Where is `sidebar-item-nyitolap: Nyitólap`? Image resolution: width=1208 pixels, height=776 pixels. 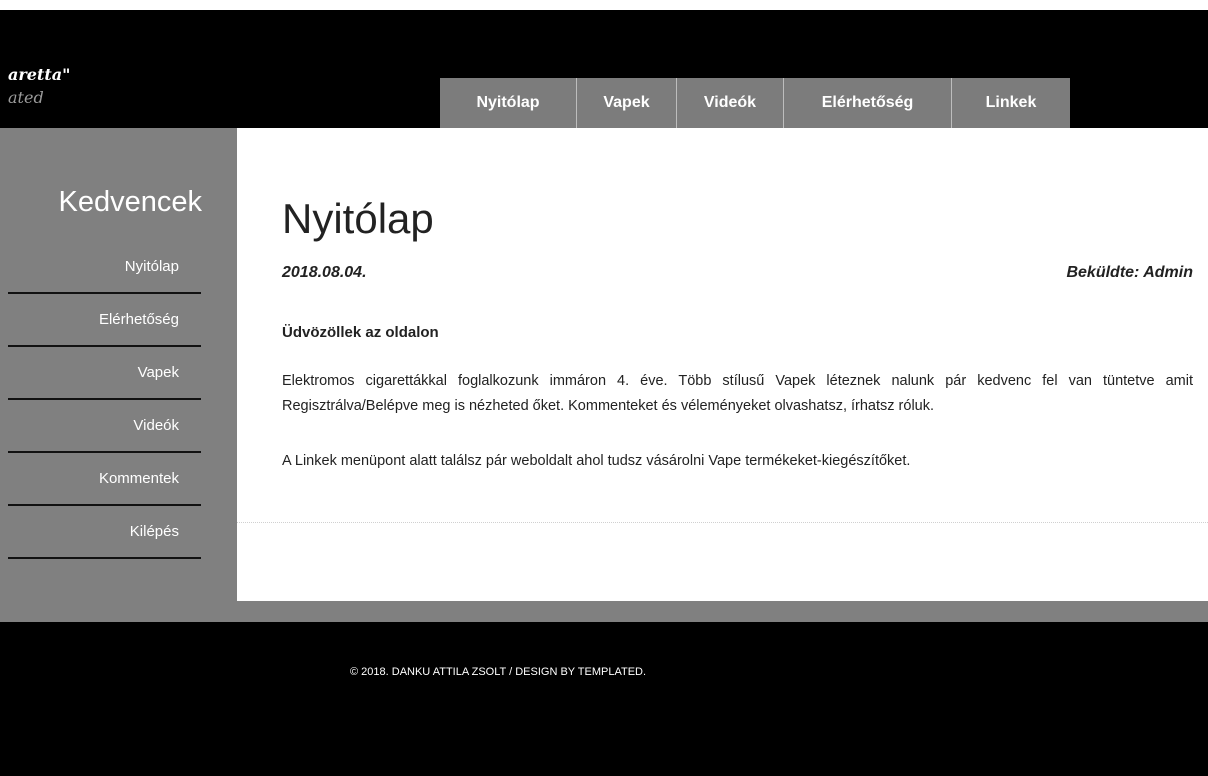
sidebar-item-nyitolap: Nyitólap is located at coordinates (104, 267).